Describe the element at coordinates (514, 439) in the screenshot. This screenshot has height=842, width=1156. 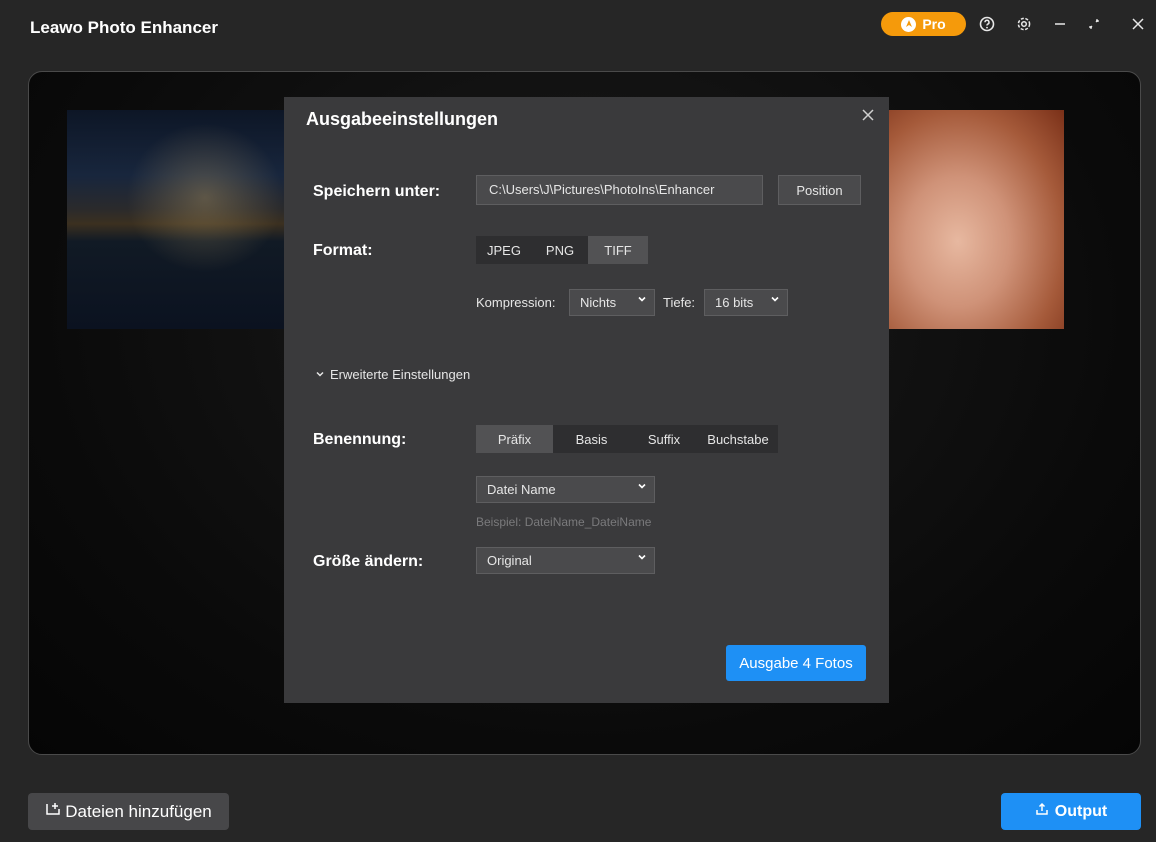
I see `naming-option-prefix: Präfix` at that location.